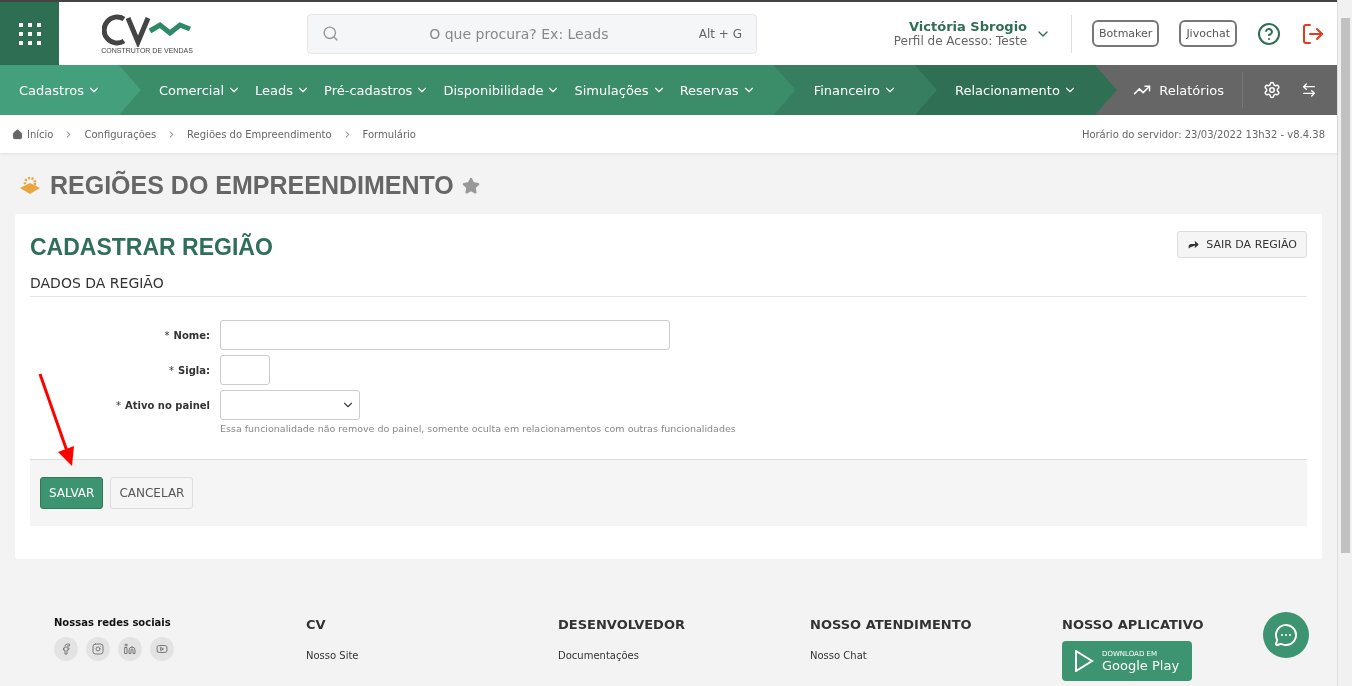  Describe the element at coordinates (120, 134) in the screenshot. I see `breadcrumb-link: Configurações` at that location.